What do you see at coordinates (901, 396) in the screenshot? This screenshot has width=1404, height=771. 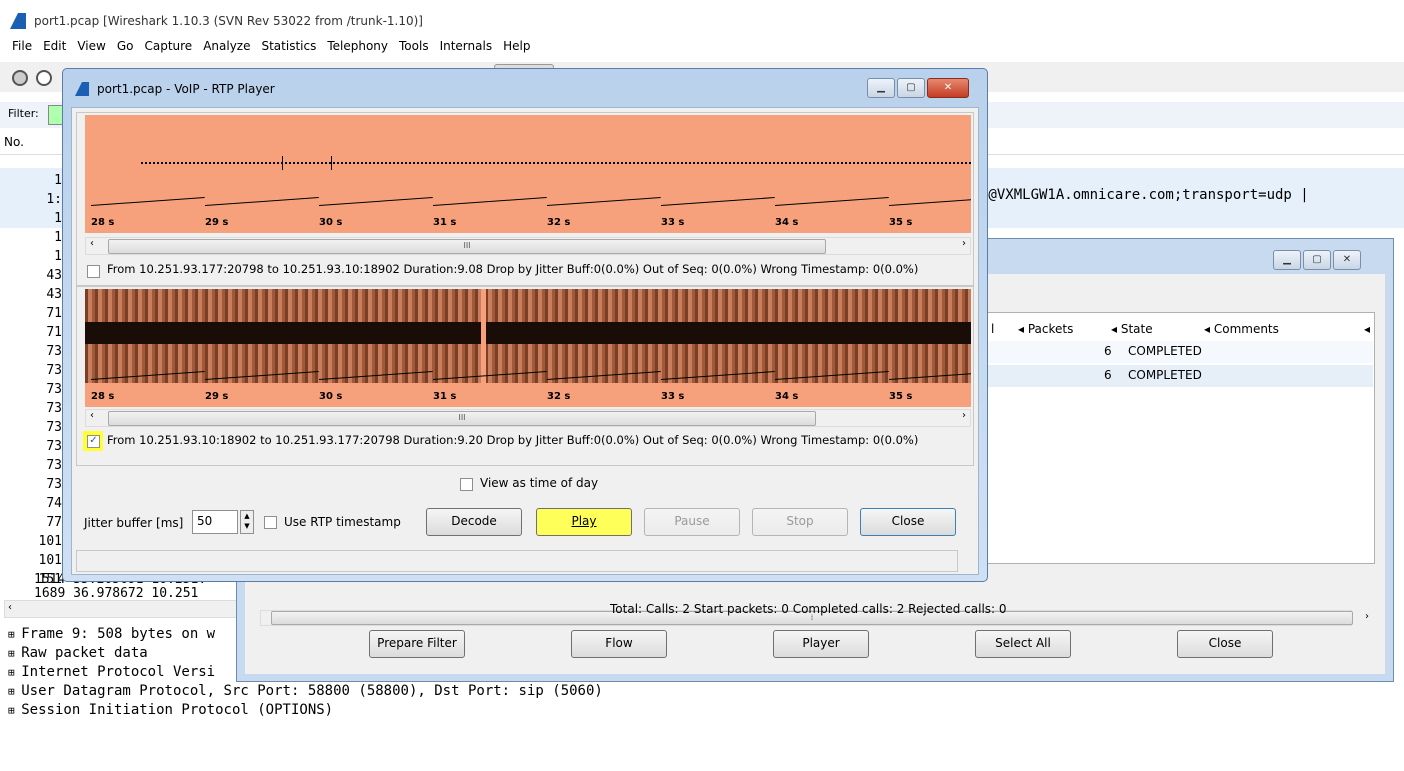 I see `time-tick-label: 35 s` at bounding box center [901, 396].